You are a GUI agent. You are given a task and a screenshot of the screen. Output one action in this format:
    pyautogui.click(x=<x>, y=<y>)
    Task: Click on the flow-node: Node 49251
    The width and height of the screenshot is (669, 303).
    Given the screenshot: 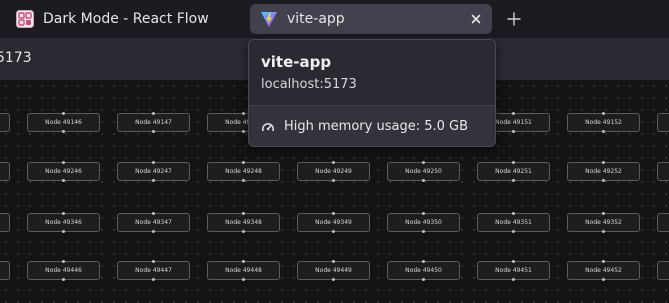 What is the action you would take?
    pyautogui.click(x=513, y=171)
    